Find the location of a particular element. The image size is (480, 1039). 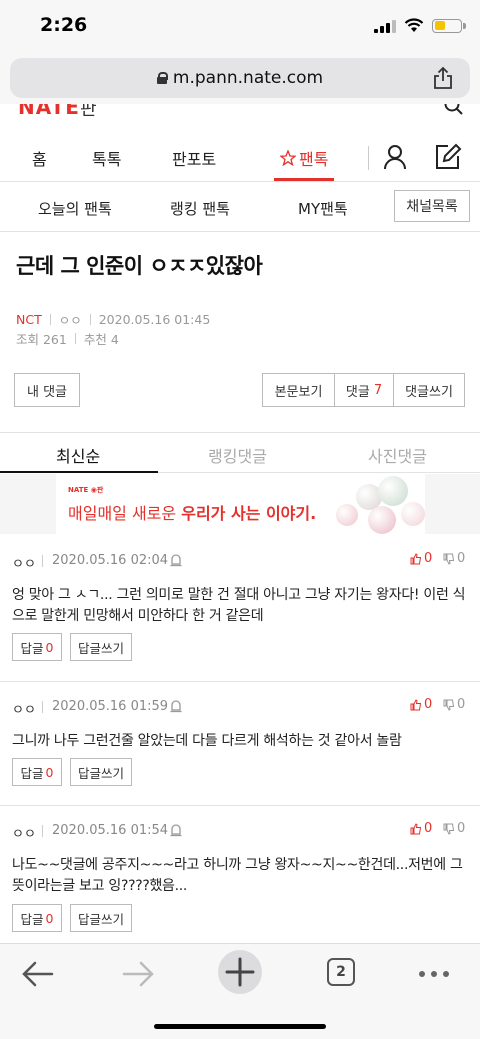

pann-logo: 판 is located at coordinates (88, 112).